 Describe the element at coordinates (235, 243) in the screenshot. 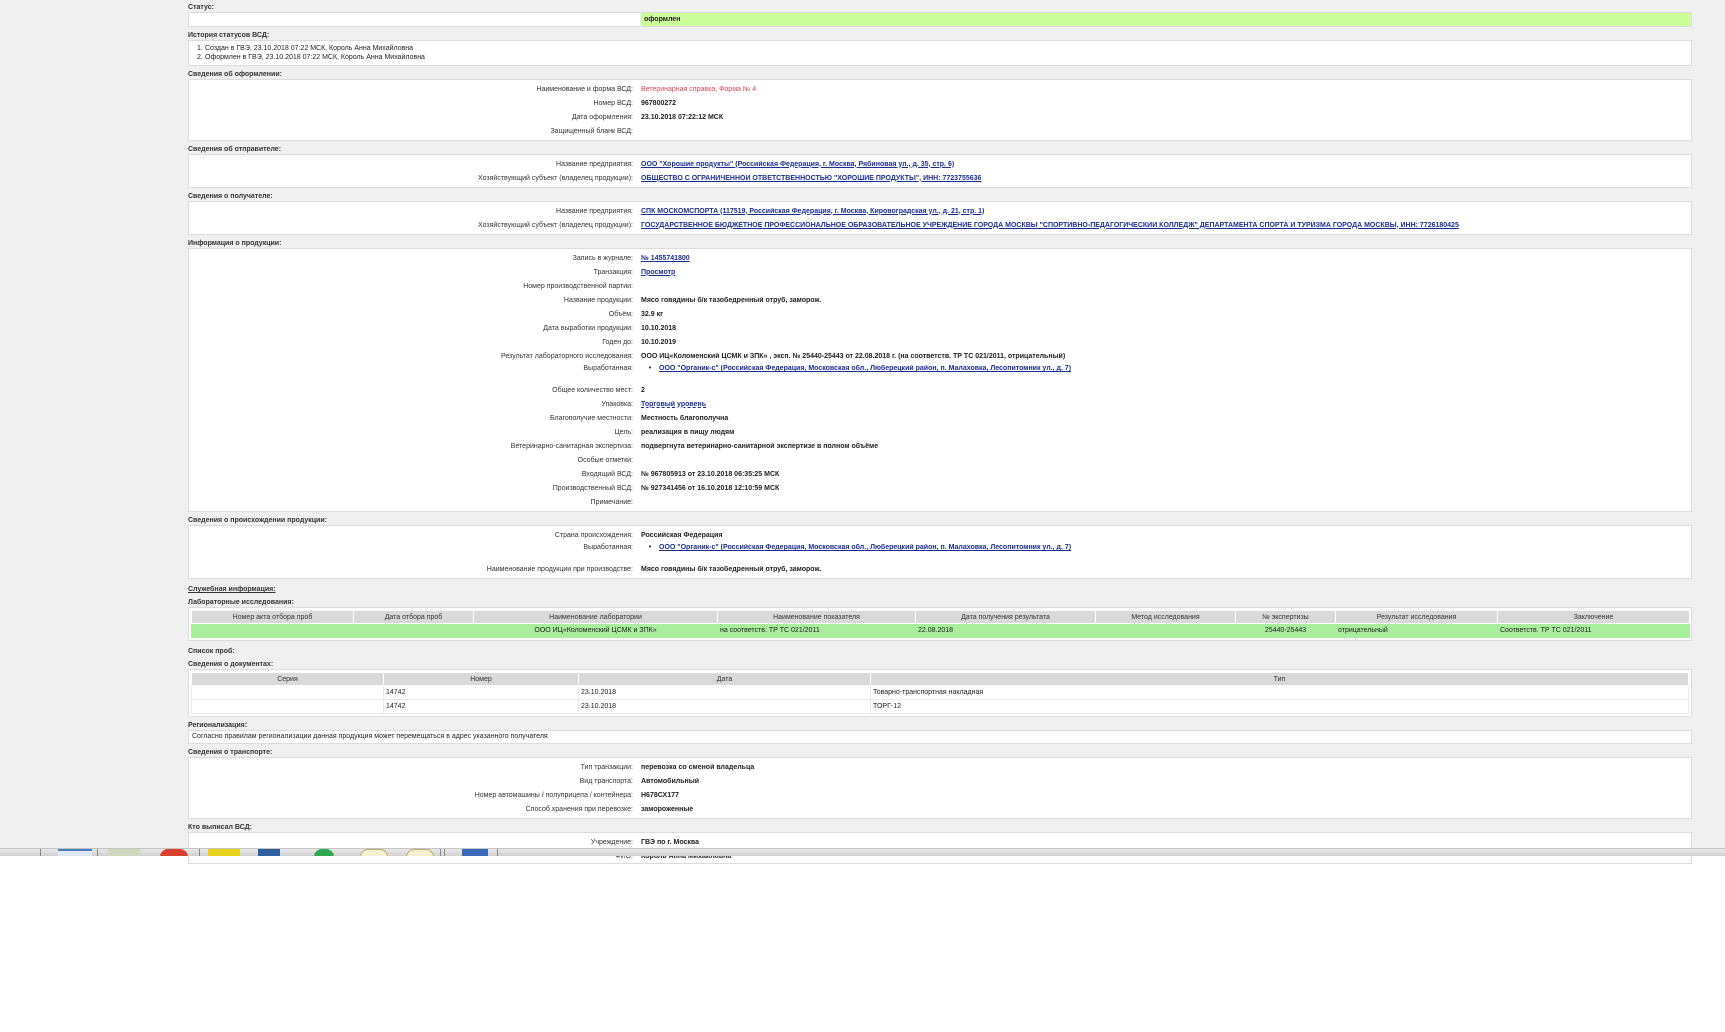

I see `product-title: Информация о продукции:` at that location.